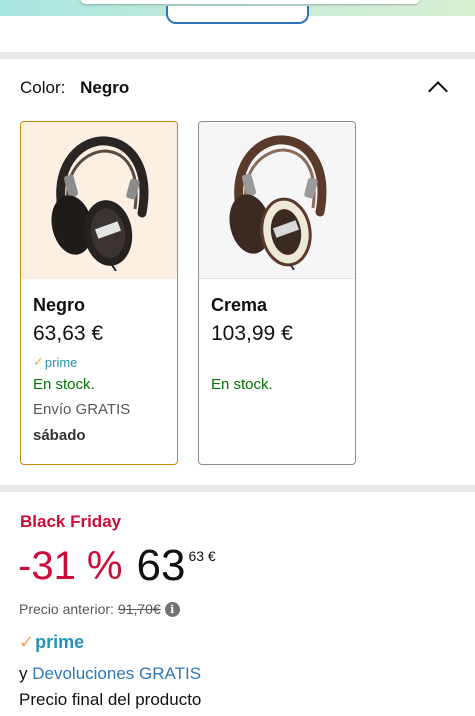 This screenshot has height=716, width=475. I want to click on collapsed-button-edge, so click(237, 15).